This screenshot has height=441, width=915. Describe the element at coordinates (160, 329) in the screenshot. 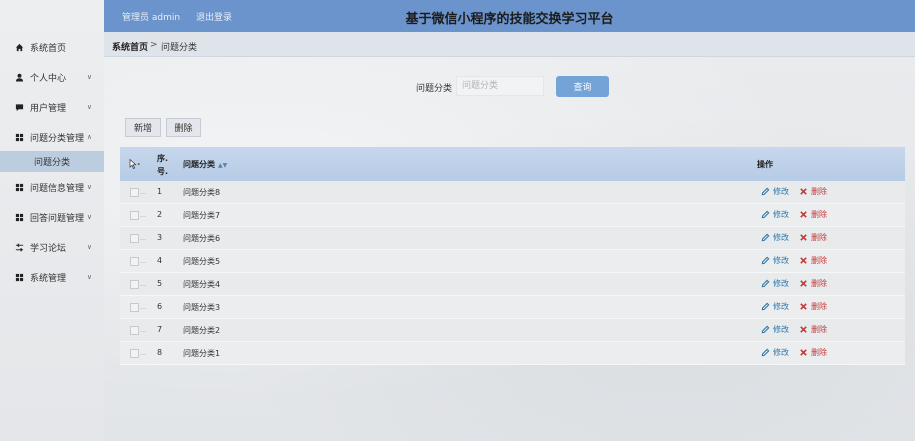

I see `row-index: 7` at that location.